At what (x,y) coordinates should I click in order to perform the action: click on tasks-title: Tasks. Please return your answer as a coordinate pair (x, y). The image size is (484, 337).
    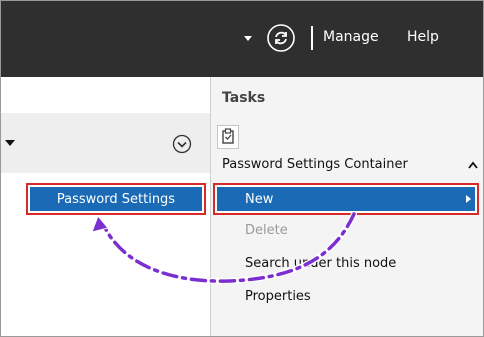
    Looking at the image, I should click on (244, 98).